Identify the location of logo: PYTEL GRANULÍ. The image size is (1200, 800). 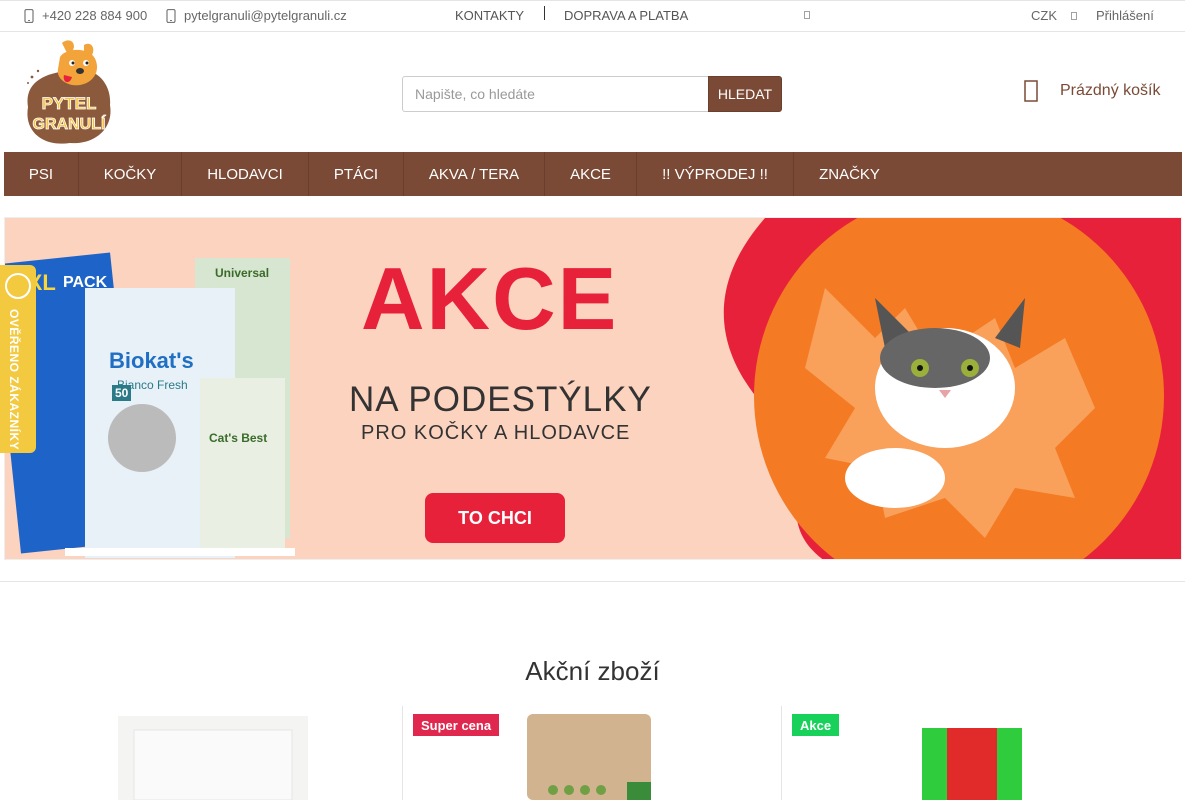
(68, 92).